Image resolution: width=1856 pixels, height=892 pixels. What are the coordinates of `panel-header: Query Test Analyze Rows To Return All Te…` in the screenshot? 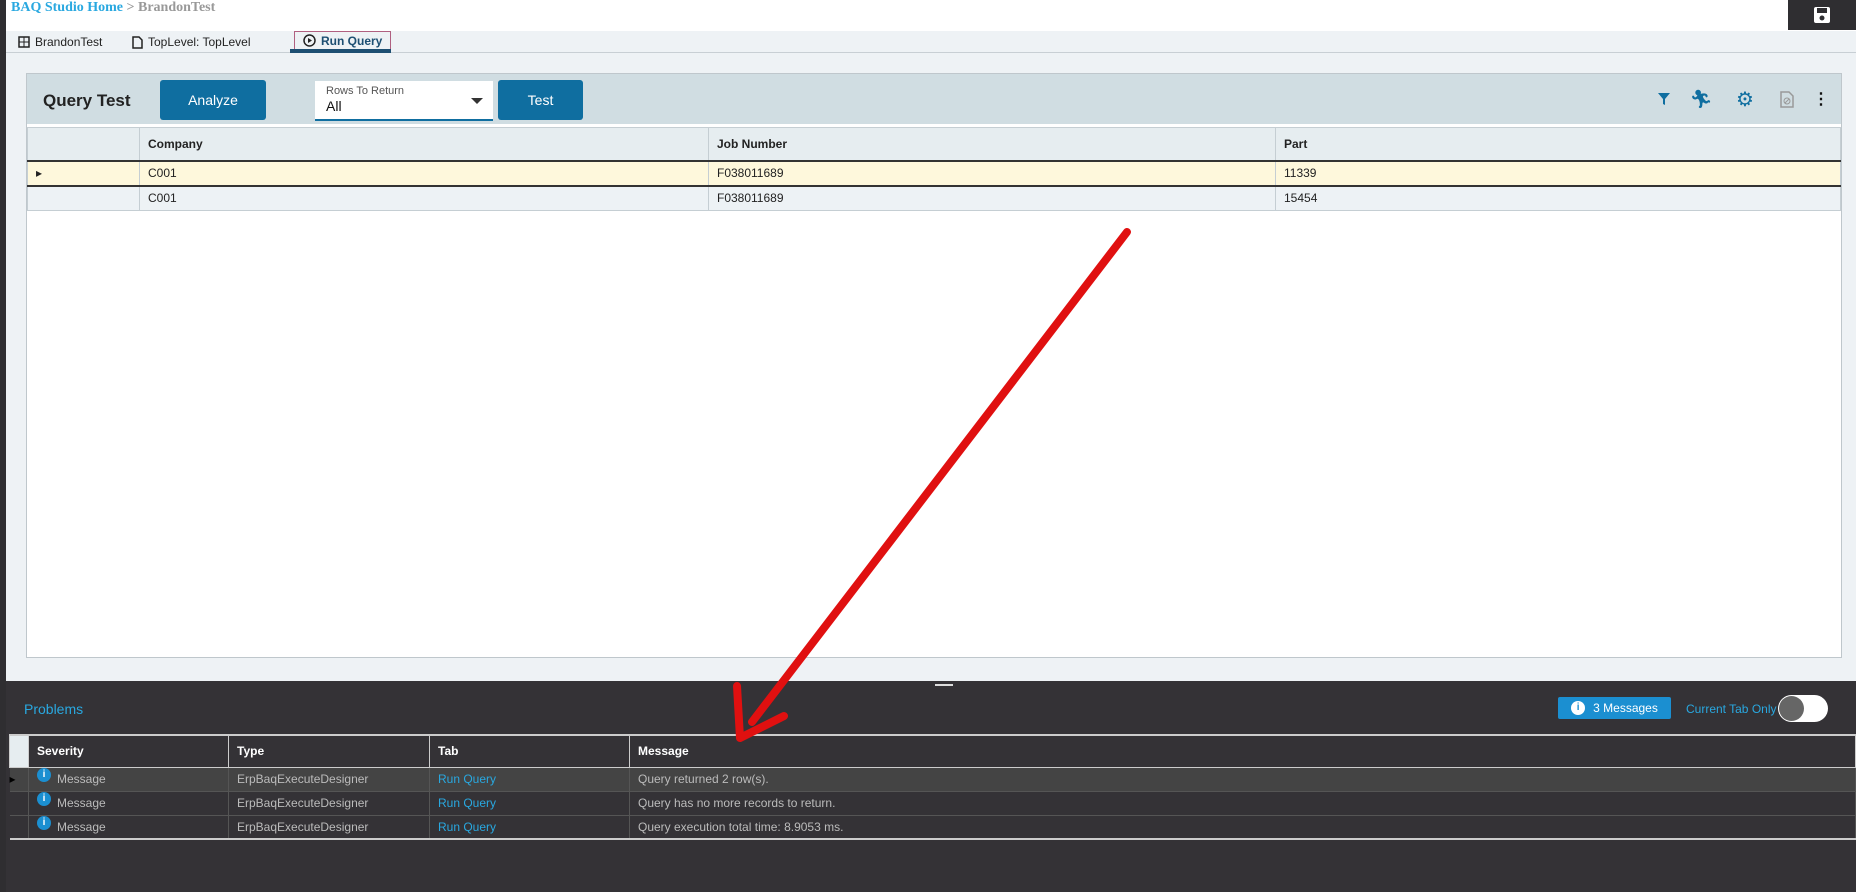 It's located at (934, 99).